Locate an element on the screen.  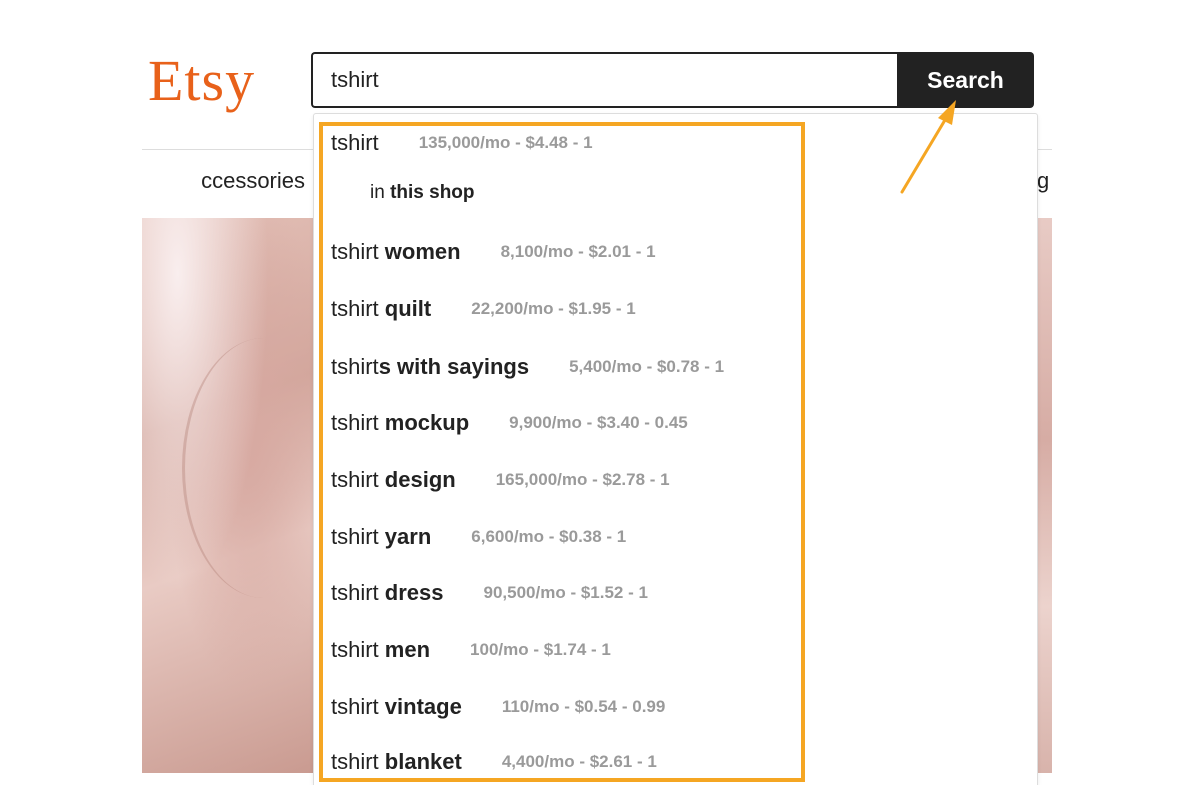
suggestion-term: tshirt yarn is located at coordinates (381, 536).